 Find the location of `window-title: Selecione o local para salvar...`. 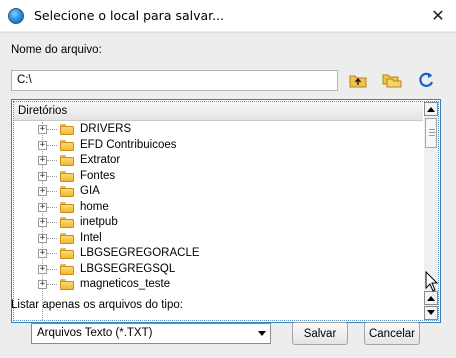

window-title: Selecione o local para salvar... is located at coordinates (129, 15).